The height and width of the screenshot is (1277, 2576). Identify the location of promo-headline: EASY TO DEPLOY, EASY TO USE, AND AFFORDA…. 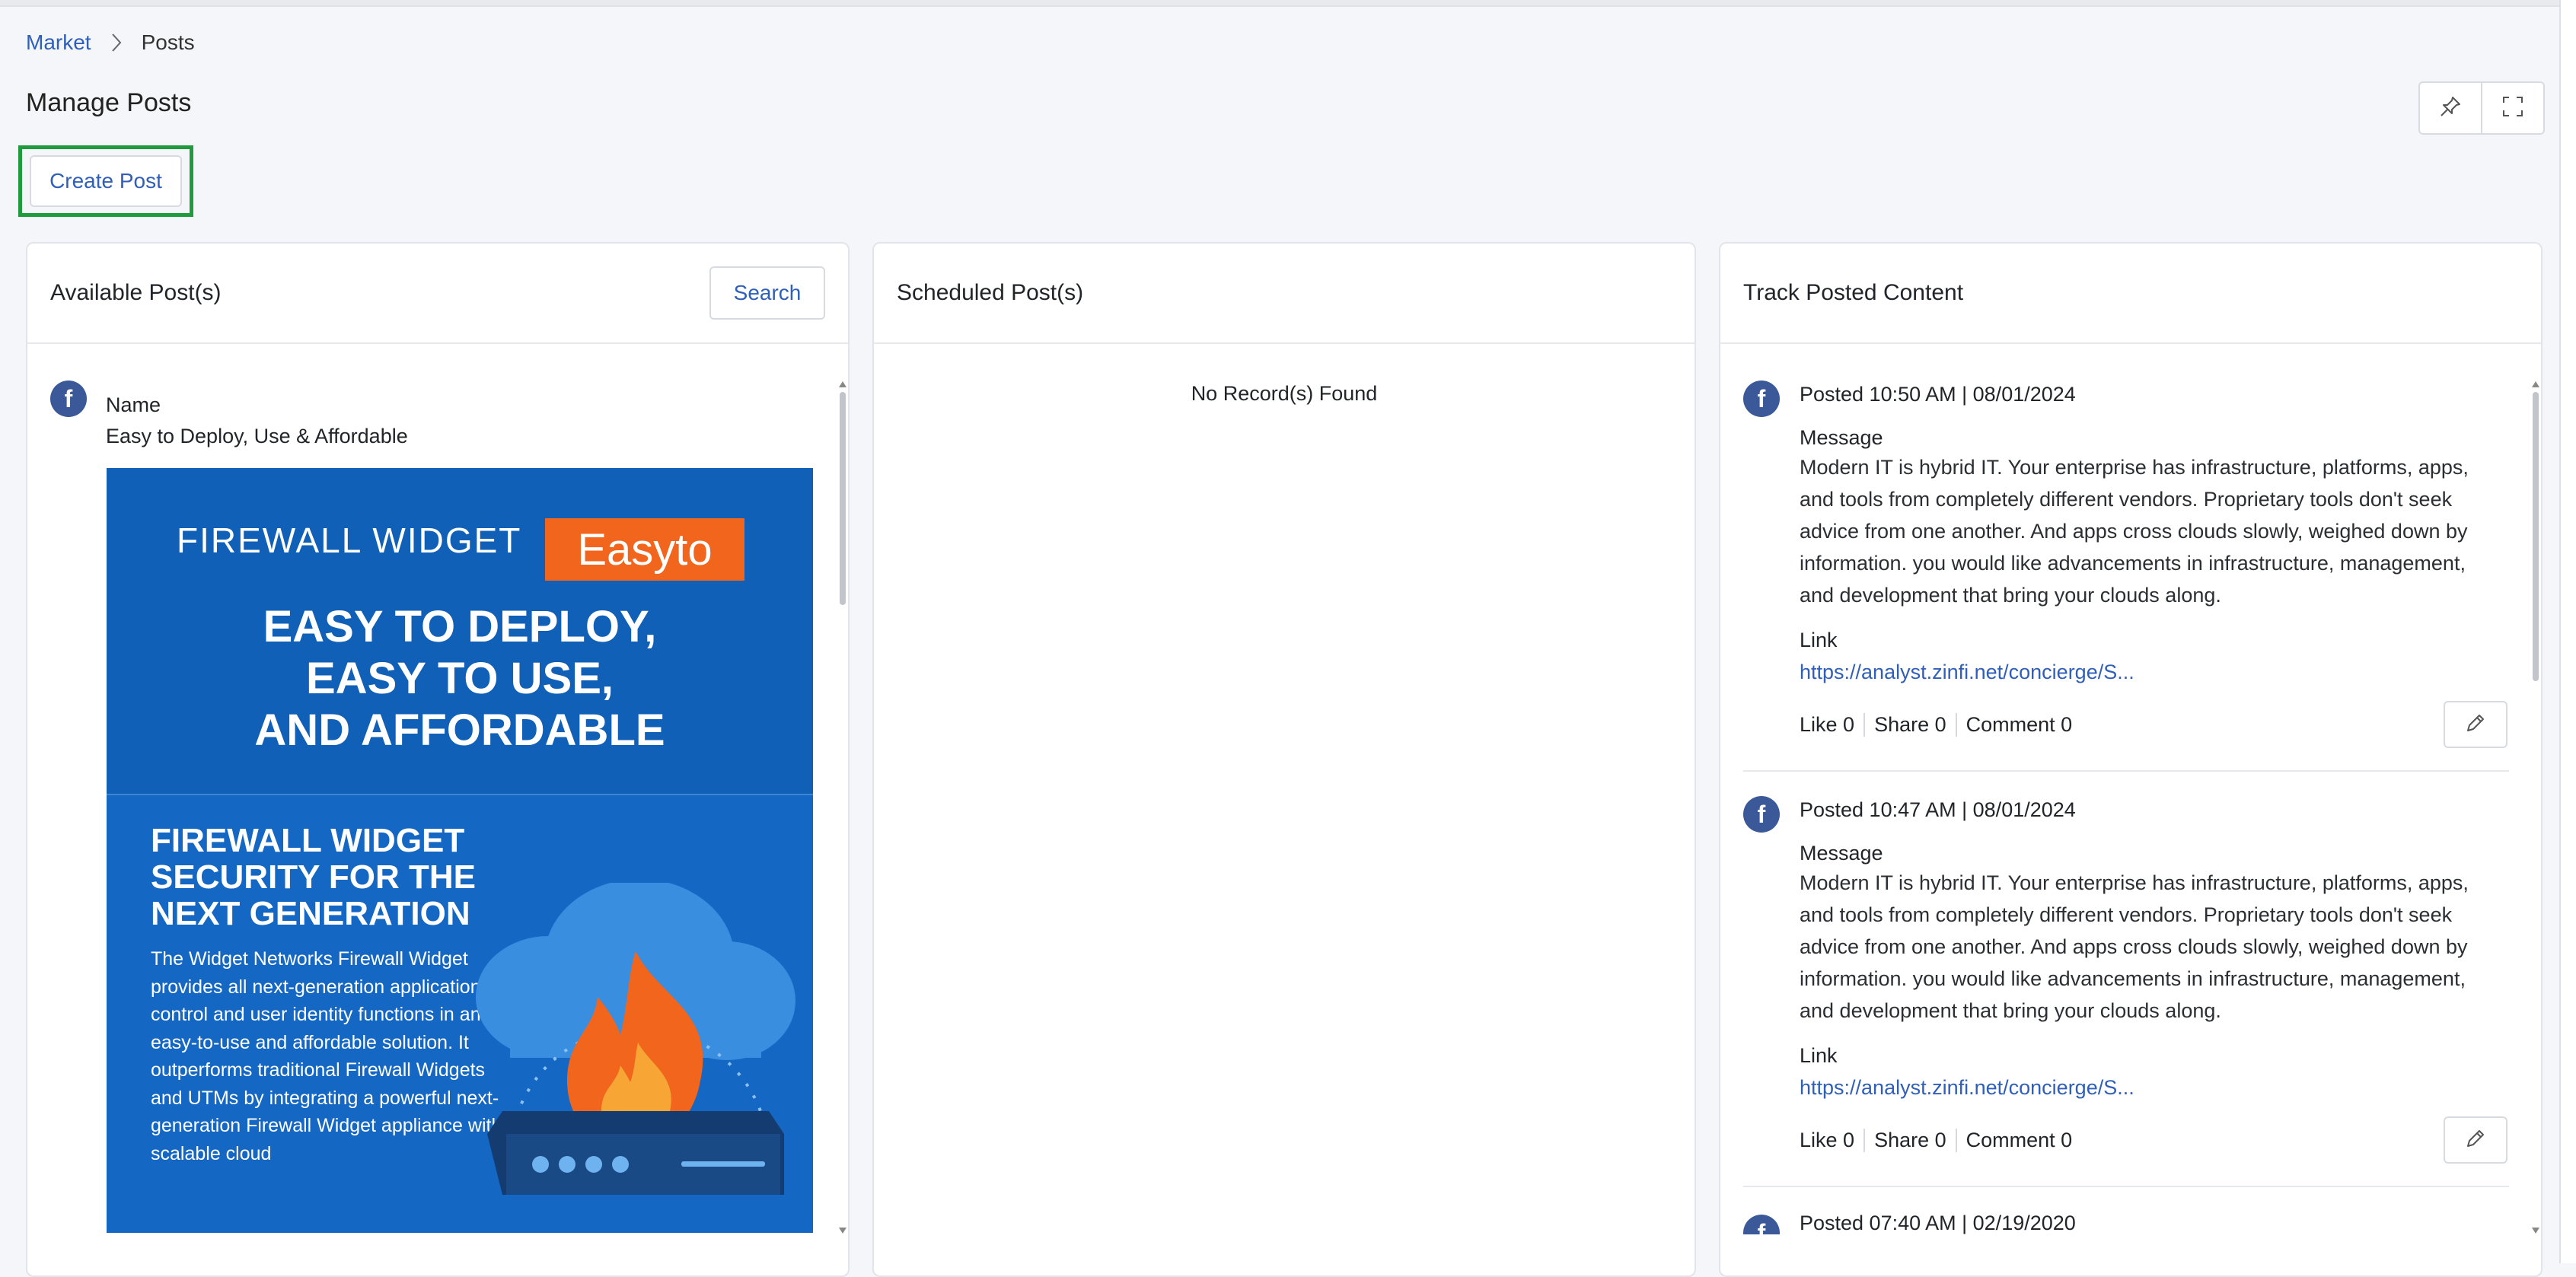
(460, 678).